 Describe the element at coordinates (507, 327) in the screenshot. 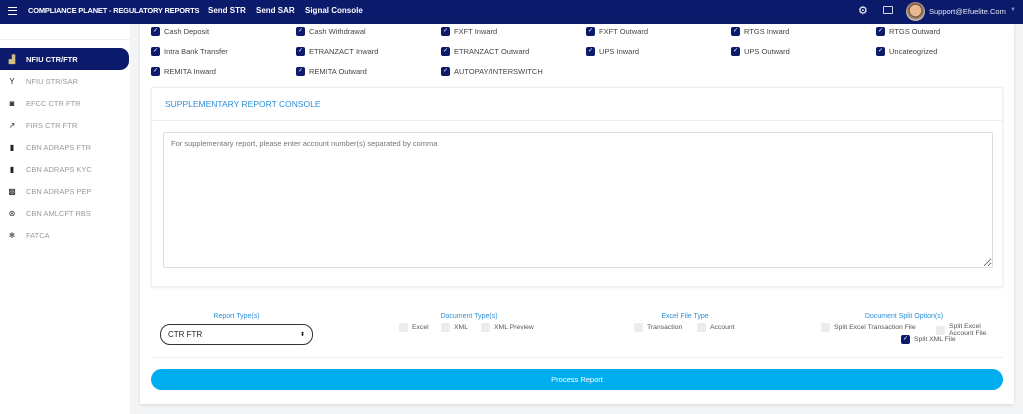

I see `checkbox-xml-preview: XML Preview` at that location.